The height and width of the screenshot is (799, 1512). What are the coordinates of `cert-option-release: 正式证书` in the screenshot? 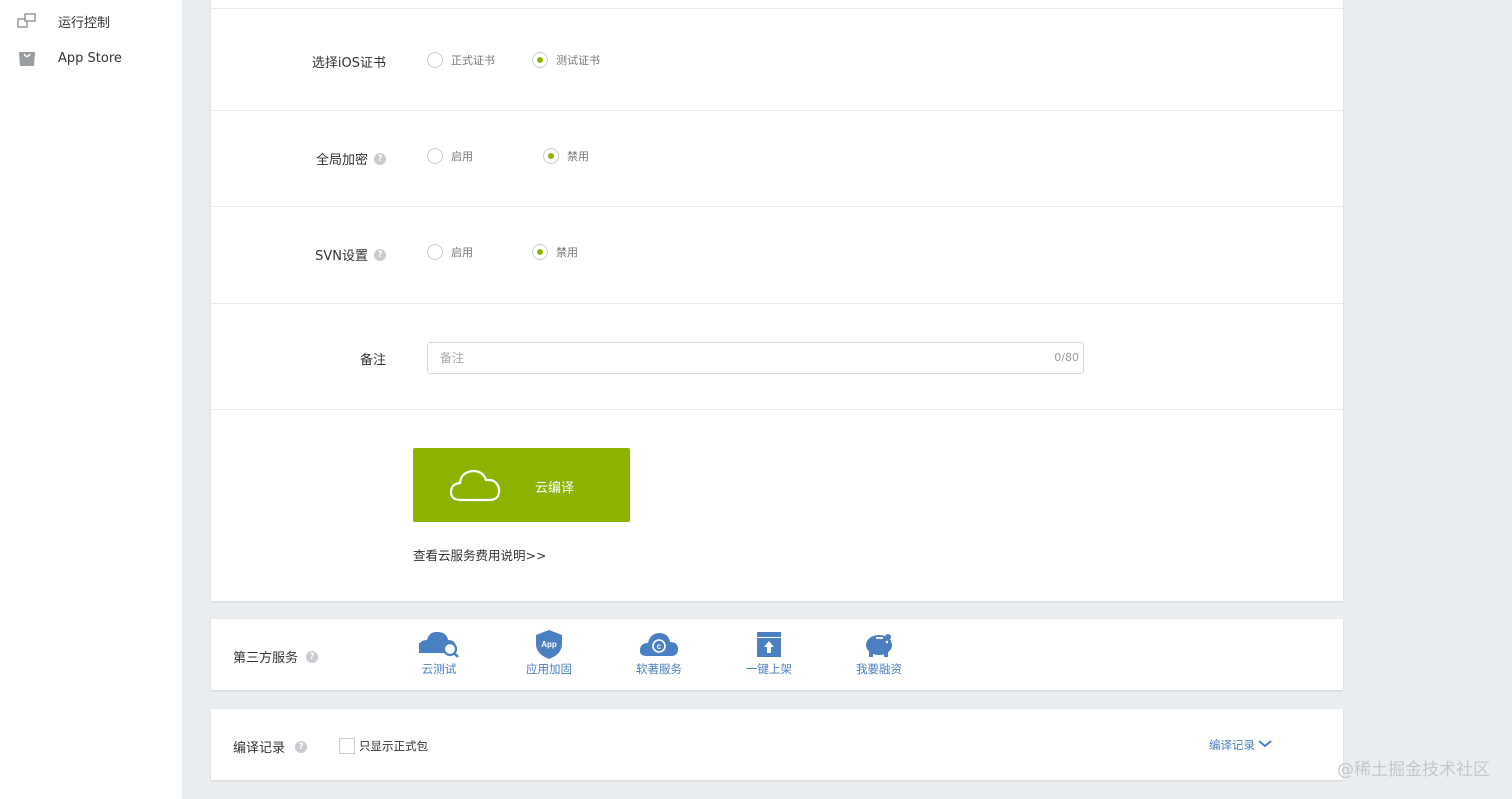 It's located at (461, 60).